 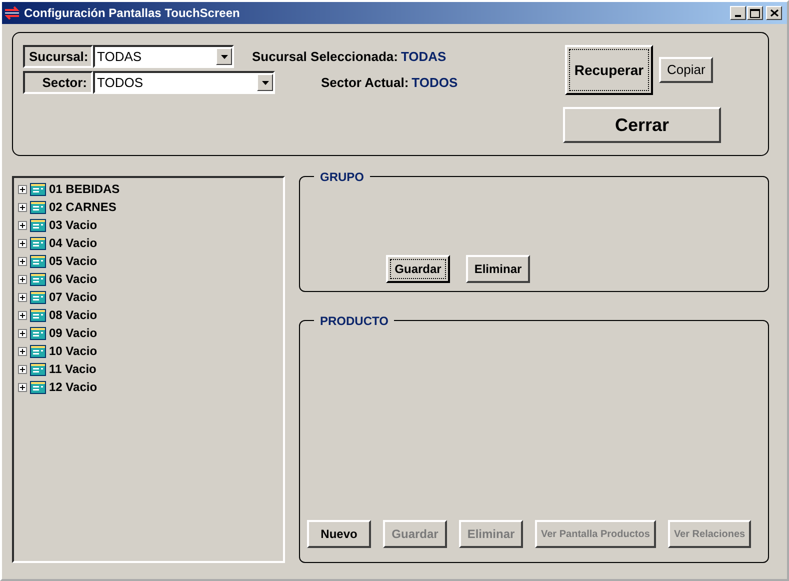 I want to click on sector-label: Sector:, so click(x=58, y=82).